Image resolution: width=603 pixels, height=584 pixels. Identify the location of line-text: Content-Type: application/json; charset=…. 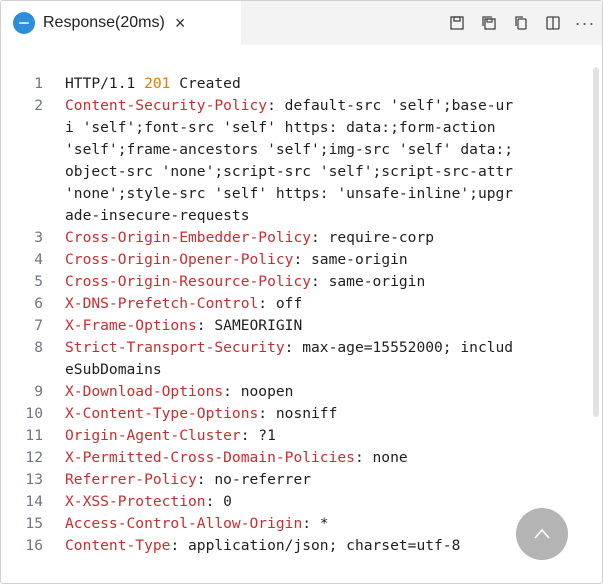
(328, 546).